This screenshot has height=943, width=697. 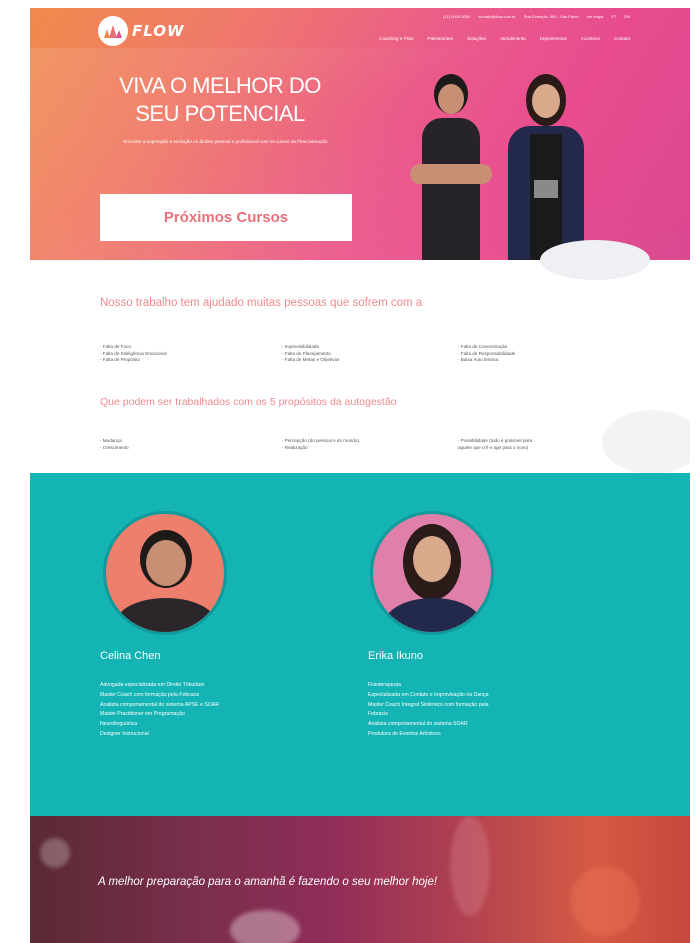 What do you see at coordinates (378, 714) in the screenshot?
I see `bio-line: Febracis` at bounding box center [378, 714].